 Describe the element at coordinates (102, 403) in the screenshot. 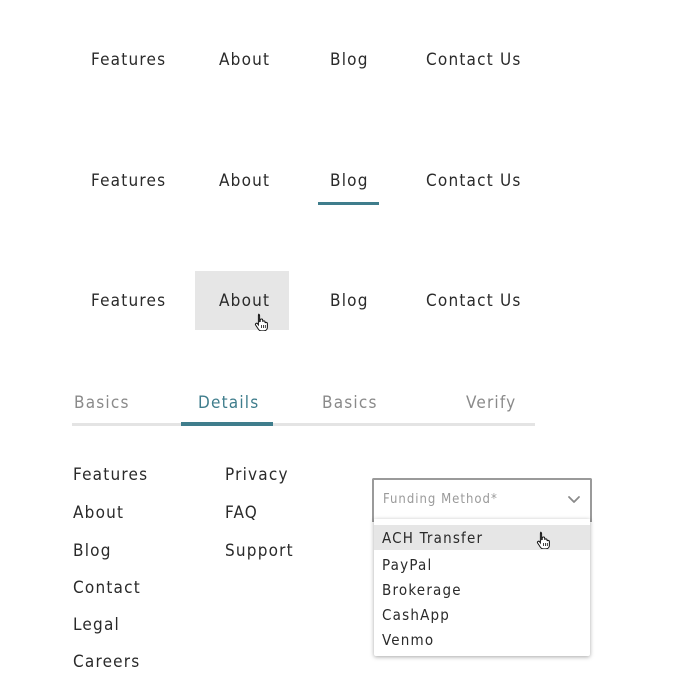

I see `tab-basics: Basics` at that location.